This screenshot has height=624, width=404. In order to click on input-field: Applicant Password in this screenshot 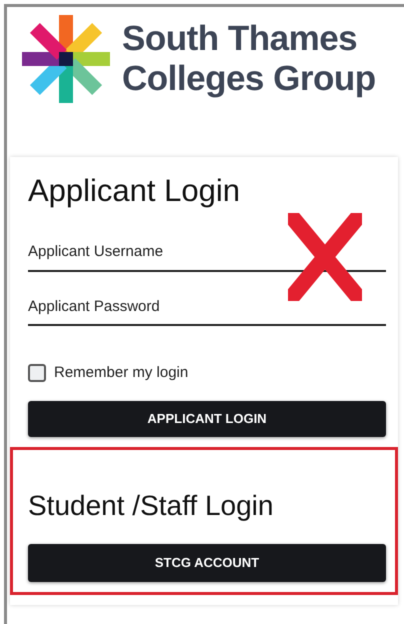, I will do `click(207, 311)`.